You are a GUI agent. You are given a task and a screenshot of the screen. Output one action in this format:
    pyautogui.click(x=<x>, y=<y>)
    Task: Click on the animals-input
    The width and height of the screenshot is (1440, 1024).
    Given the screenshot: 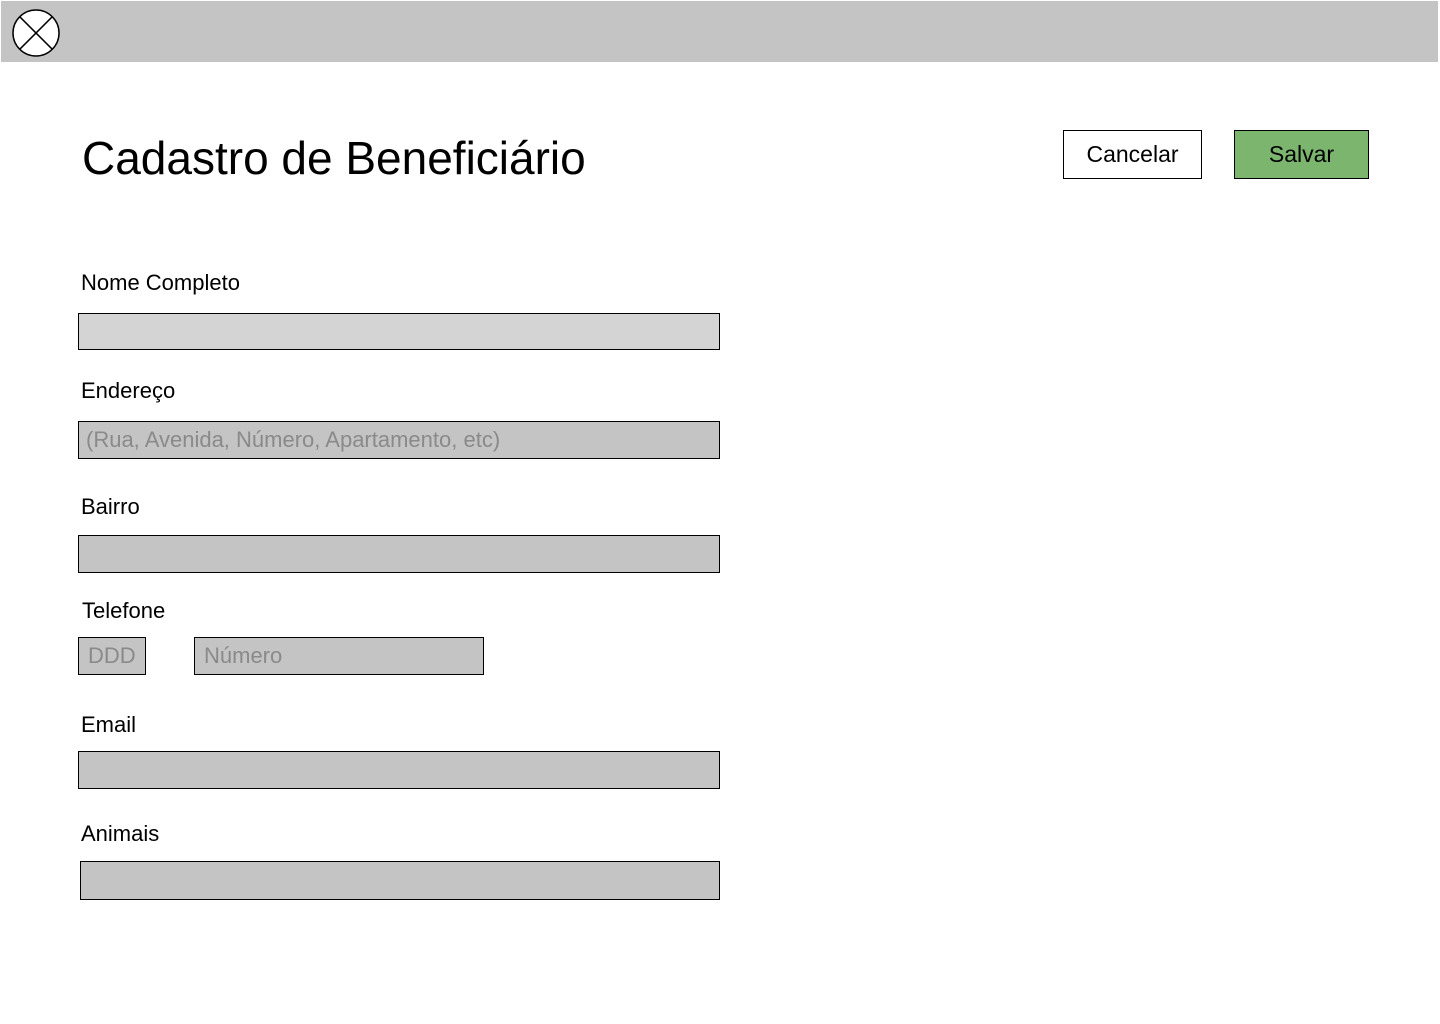 What is the action you would take?
    pyautogui.click(x=400, y=880)
    